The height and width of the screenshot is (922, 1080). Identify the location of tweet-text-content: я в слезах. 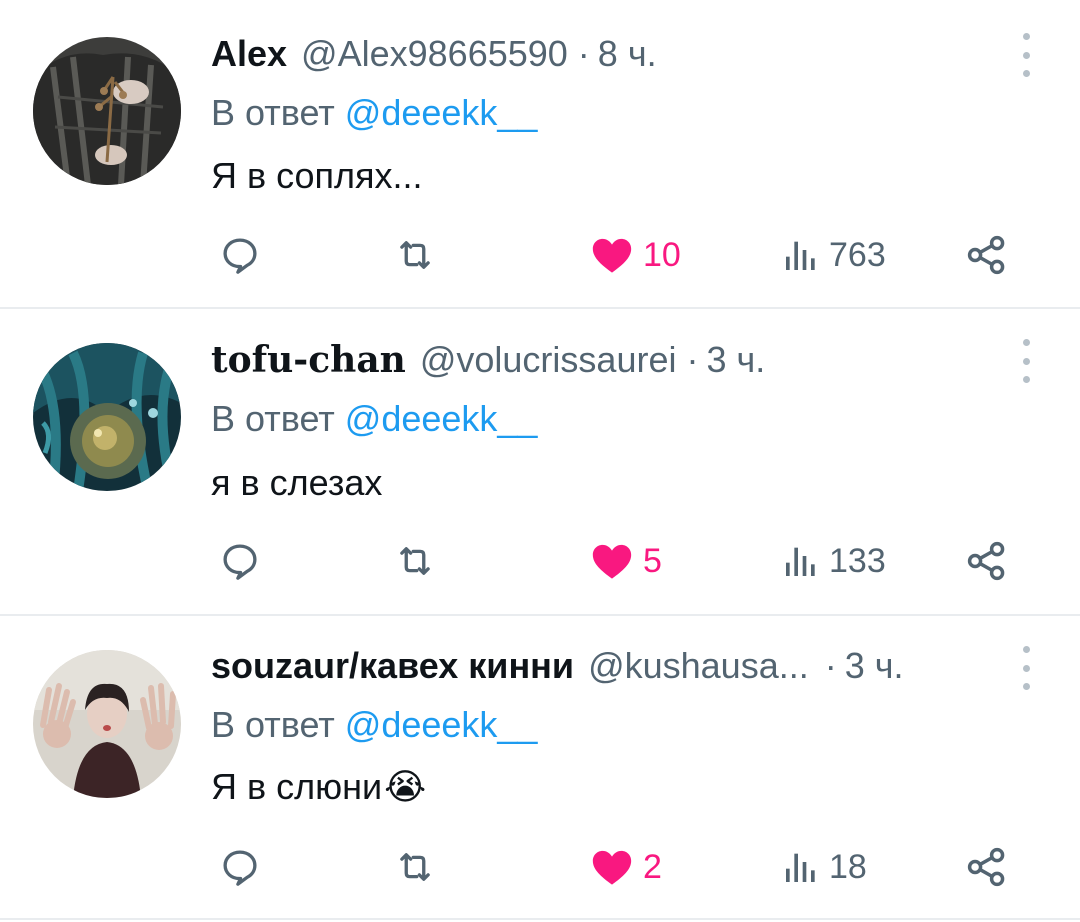
(297, 482).